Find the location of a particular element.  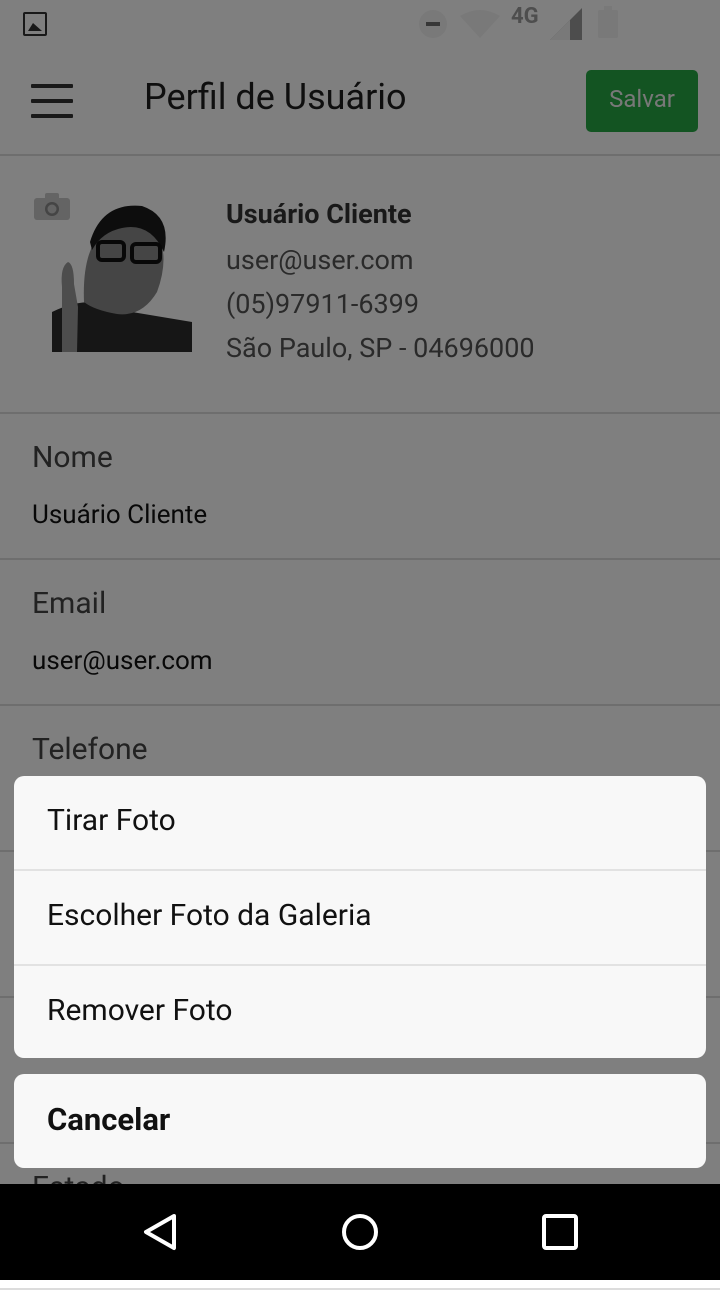

remove-photo-option: Remover Foto is located at coordinates (360, 1012).